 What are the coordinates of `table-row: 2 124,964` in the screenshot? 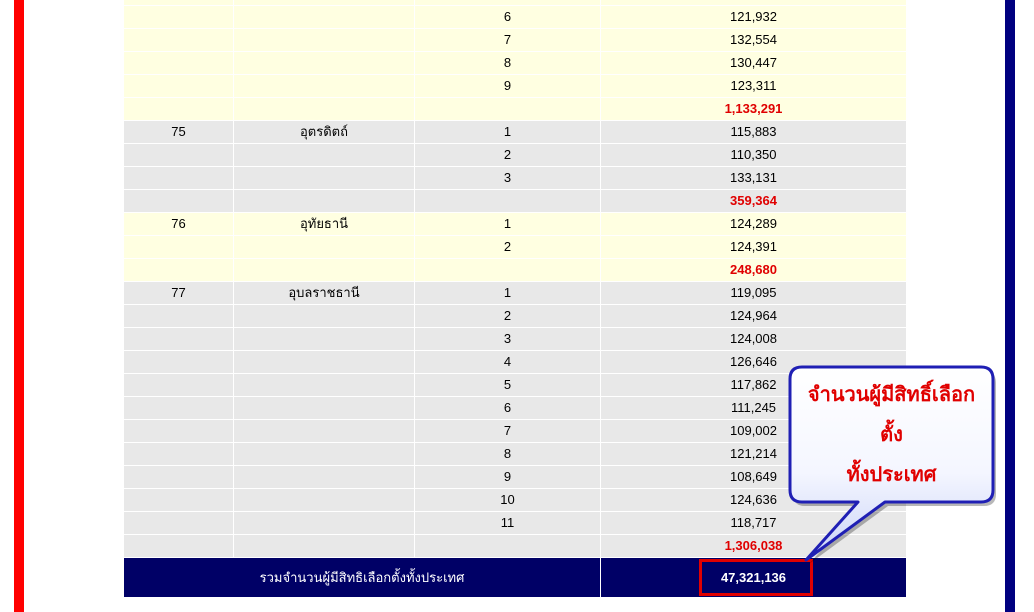 It's located at (515, 316).